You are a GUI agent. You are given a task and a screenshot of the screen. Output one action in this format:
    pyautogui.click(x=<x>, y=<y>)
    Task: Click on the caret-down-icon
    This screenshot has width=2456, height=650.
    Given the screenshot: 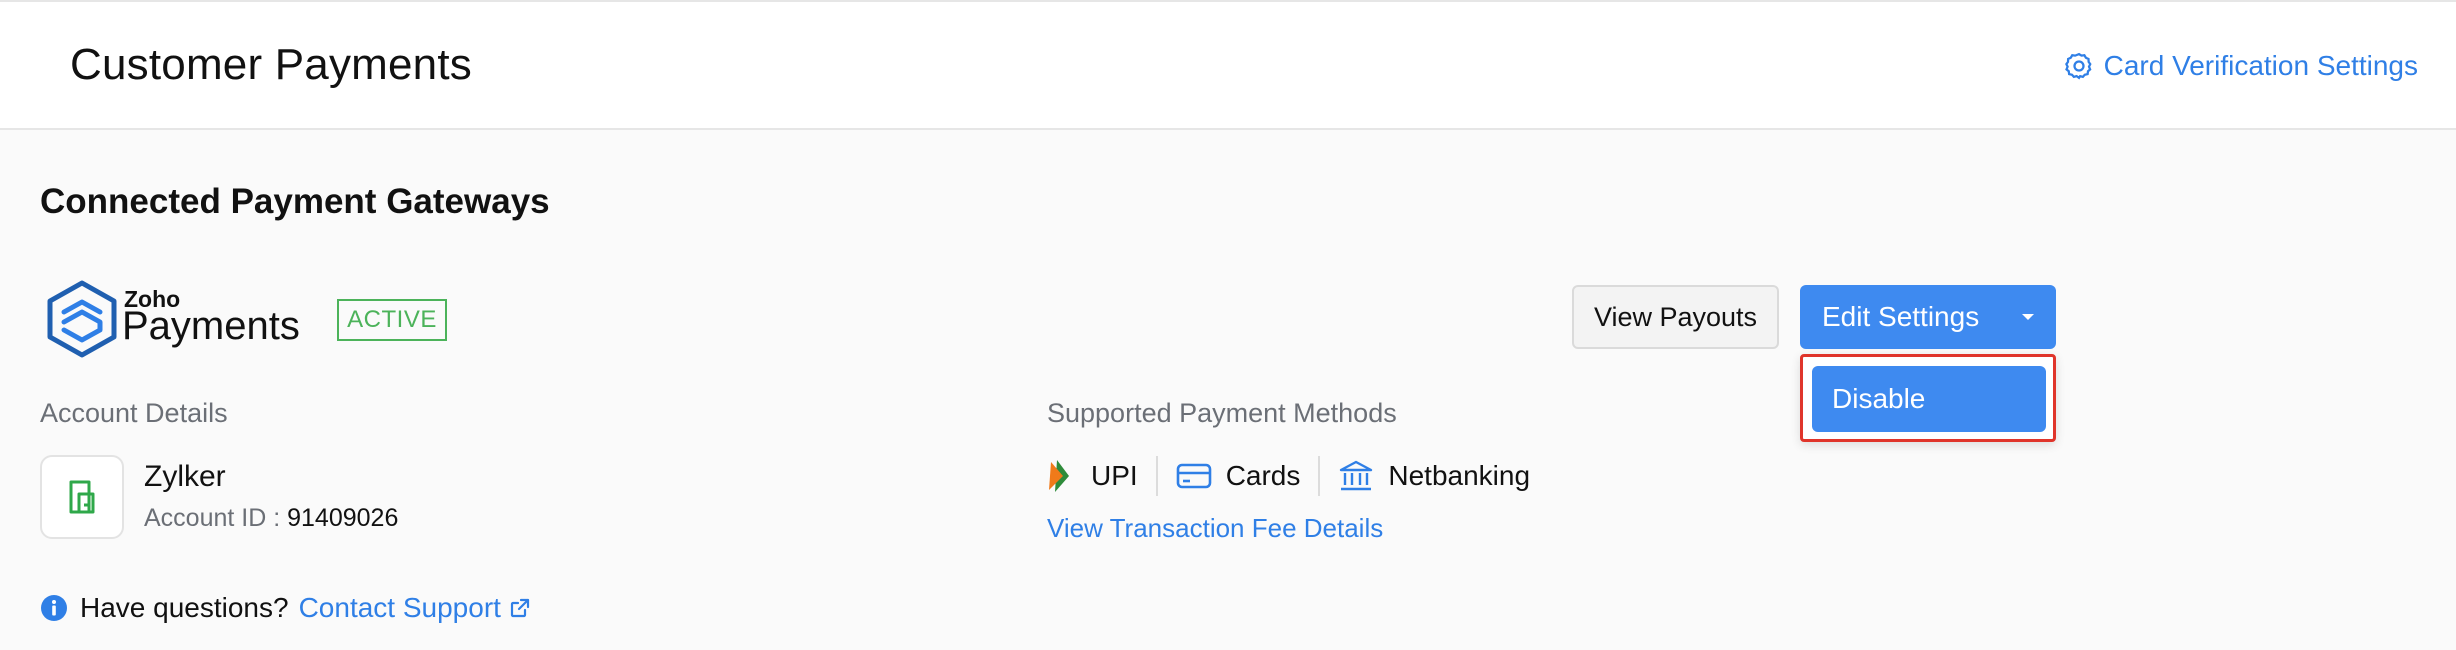 What is the action you would take?
    pyautogui.click(x=2028, y=317)
    